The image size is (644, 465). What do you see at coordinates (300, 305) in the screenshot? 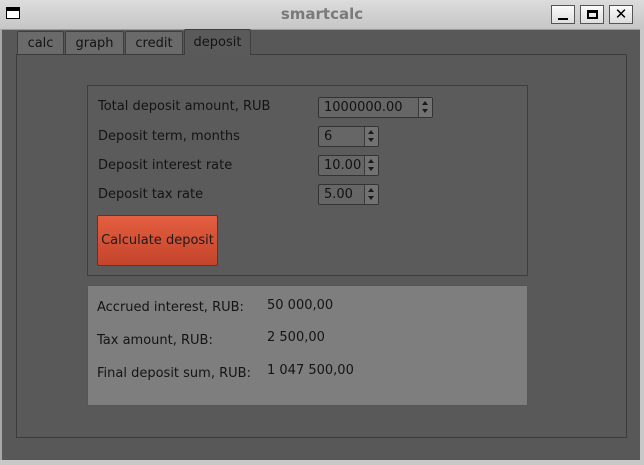
I see `accrued-interest-value: 50 000,00` at bounding box center [300, 305].